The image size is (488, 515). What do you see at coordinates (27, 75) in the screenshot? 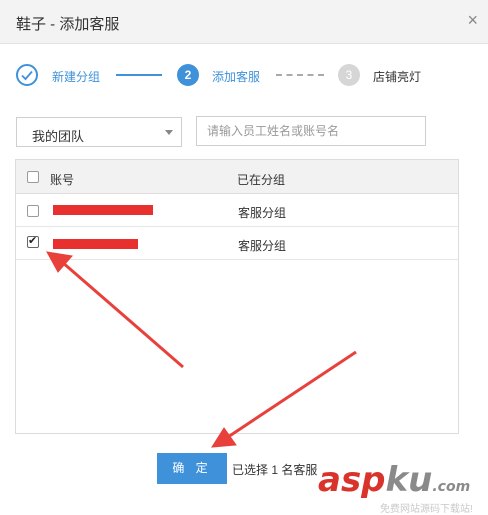
I see `step-1-check-icon` at bounding box center [27, 75].